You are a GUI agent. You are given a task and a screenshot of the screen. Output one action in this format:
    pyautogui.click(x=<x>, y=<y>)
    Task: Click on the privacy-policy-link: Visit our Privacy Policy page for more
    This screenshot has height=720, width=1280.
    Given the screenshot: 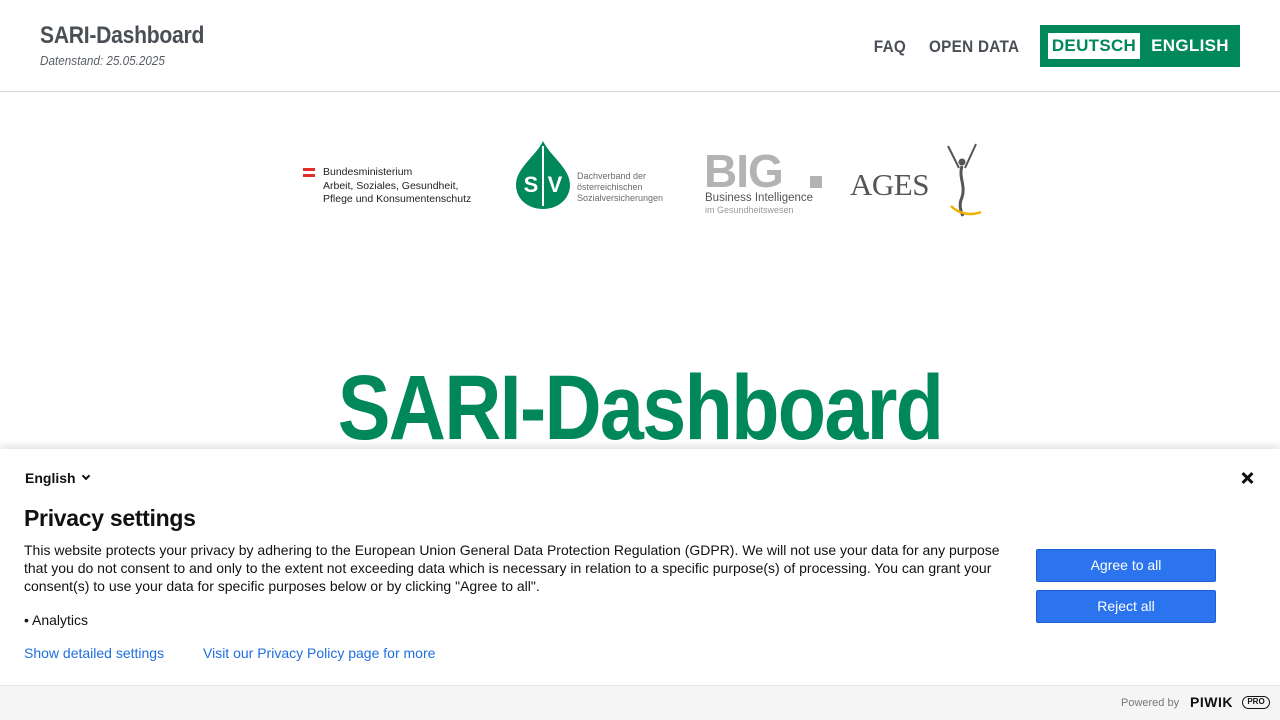 What is the action you would take?
    pyautogui.click(x=319, y=653)
    